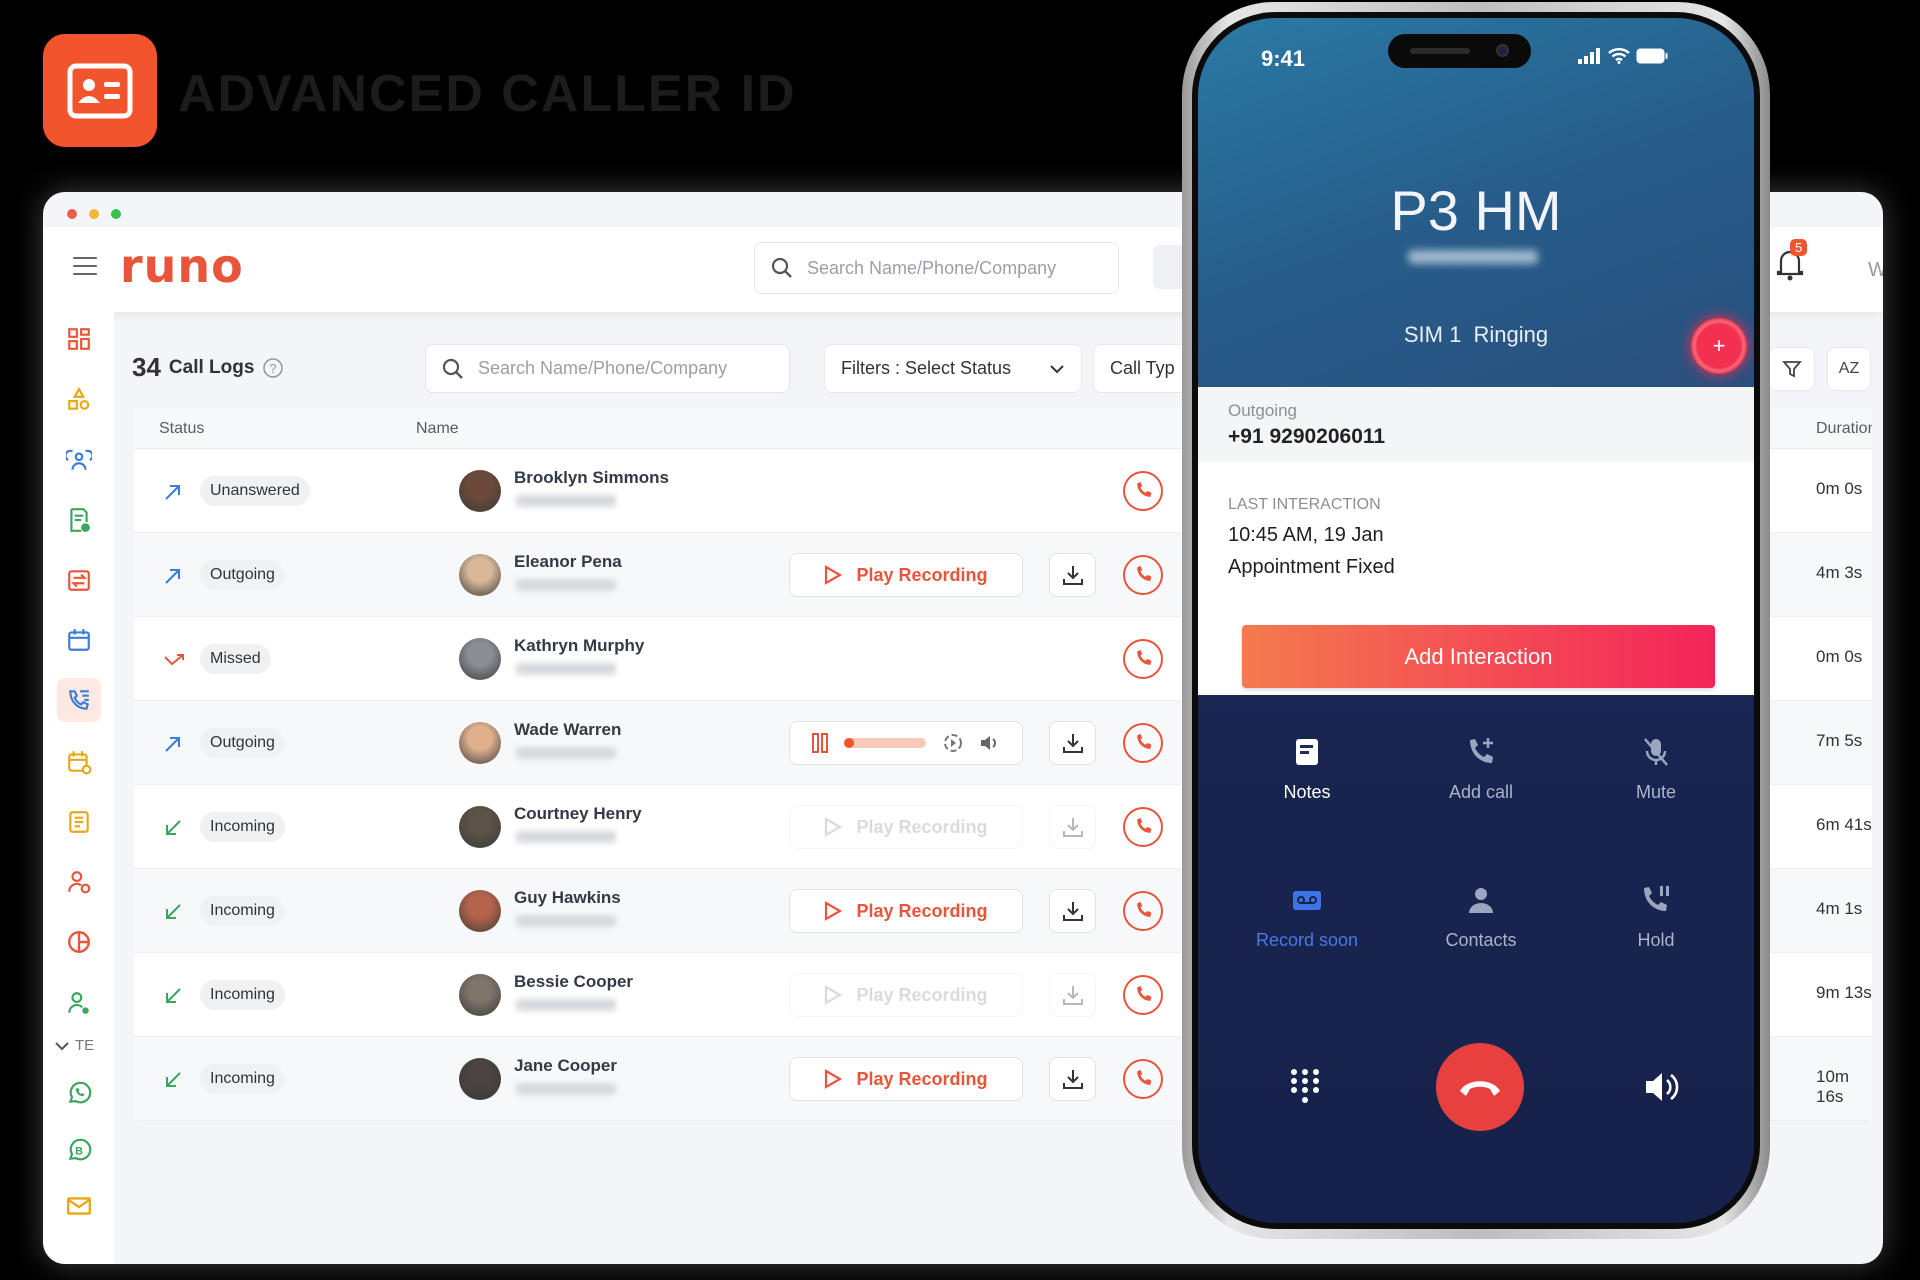 This screenshot has width=1920, height=1280. I want to click on signal-icon, so click(1589, 56).